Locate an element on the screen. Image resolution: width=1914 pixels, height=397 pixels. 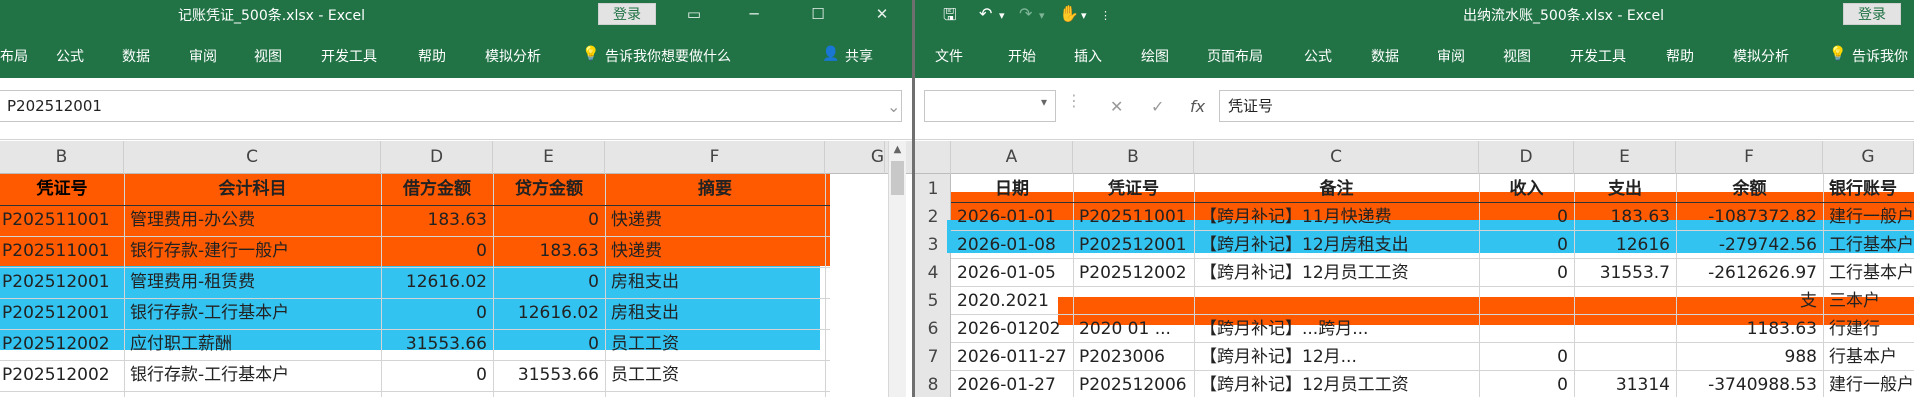
cell-voucher is located at coordinates (1133, 301).